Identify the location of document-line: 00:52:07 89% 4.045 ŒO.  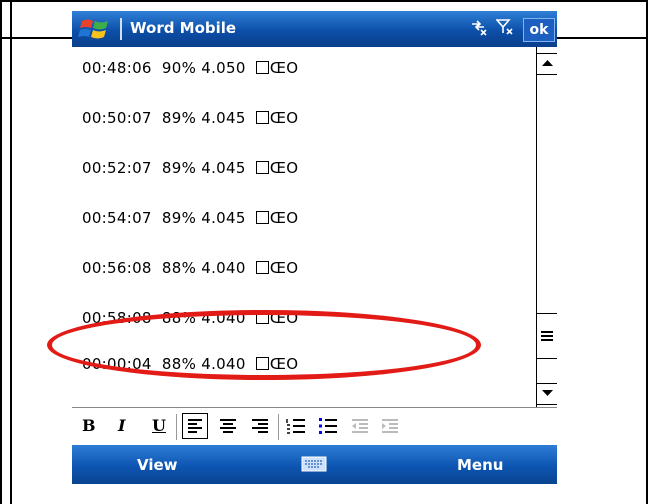
(190, 168).